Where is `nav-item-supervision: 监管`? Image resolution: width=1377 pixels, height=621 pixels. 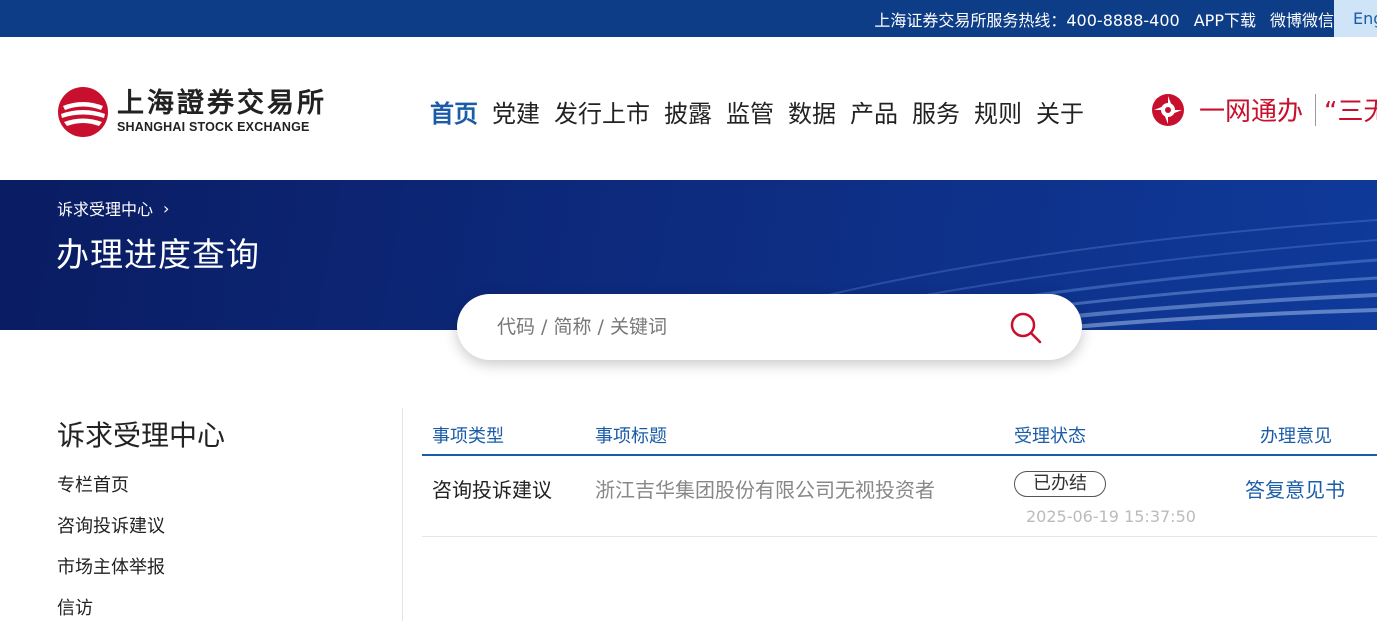
nav-item-supervision: 监管 is located at coordinates (750, 111).